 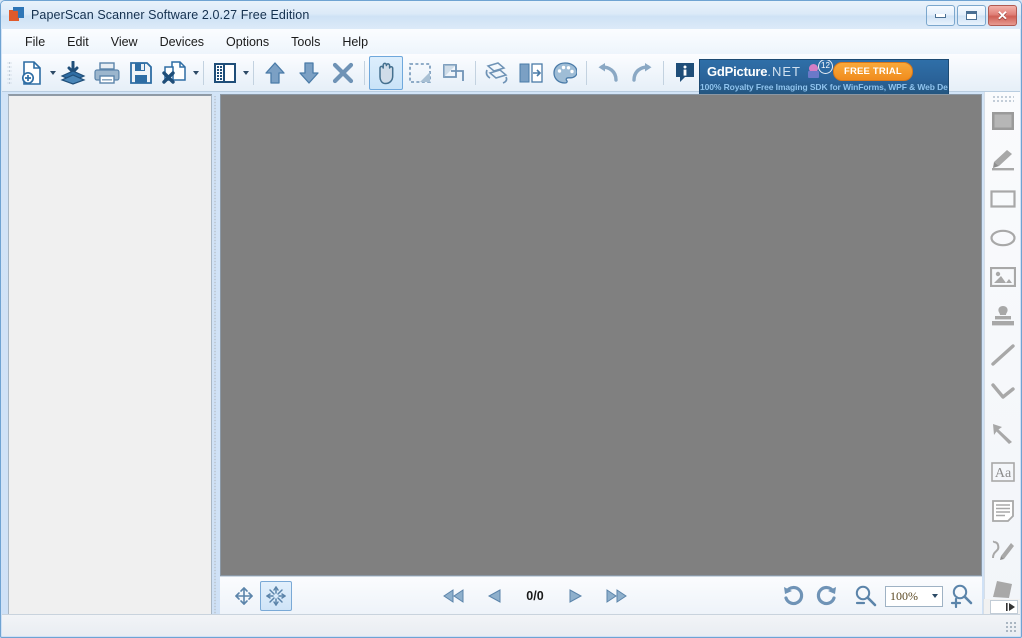 I want to click on zoom-in-button, so click(x=962, y=596).